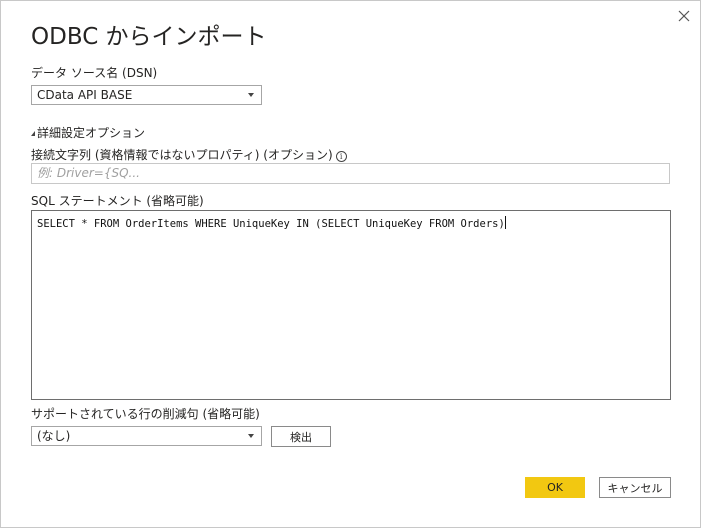 This screenshot has height=528, width=701. Describe the element at coordinates (146, 95) in the screenshot. I see `dsn-select: CData API BASE` at that location.